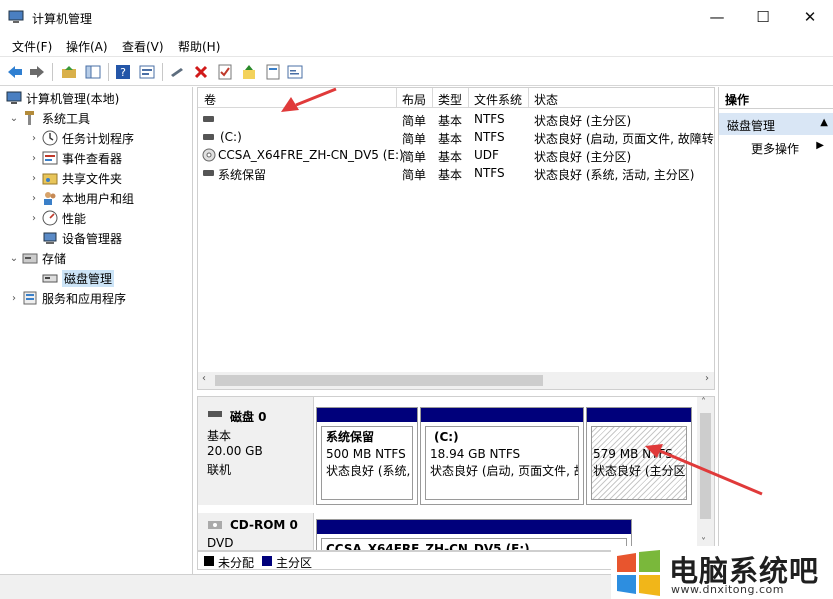 This screenshot has width=833, height=599. What do you see at coordinates (143, 46) in the screenshot?
I see `menu-view: 查看(V)` at bounding box center [143, 46].